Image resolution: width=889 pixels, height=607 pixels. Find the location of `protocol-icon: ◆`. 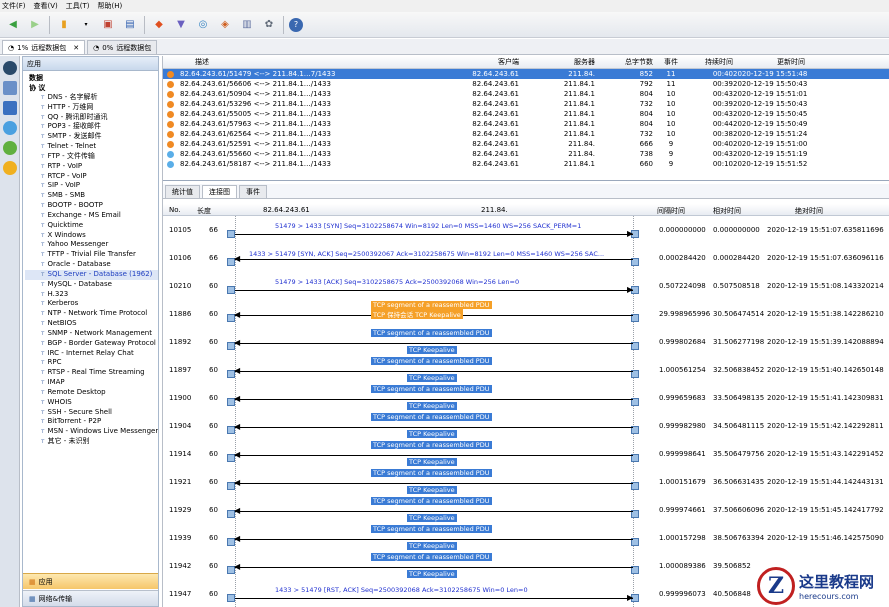

protocol-icon: ◆ is located at coordinates (159, 25).